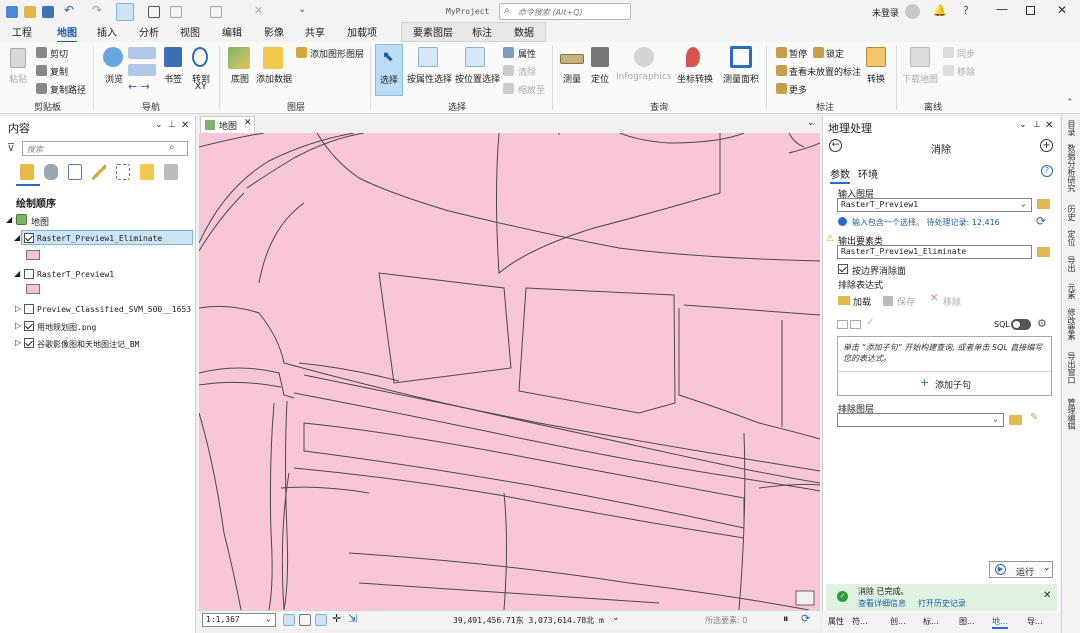 This screenshot has width=1080, height=633. What do you see at coordinates (190, 31) in the screenshot?
I see `tab-view: 视图` at bounding box center [190, 31].